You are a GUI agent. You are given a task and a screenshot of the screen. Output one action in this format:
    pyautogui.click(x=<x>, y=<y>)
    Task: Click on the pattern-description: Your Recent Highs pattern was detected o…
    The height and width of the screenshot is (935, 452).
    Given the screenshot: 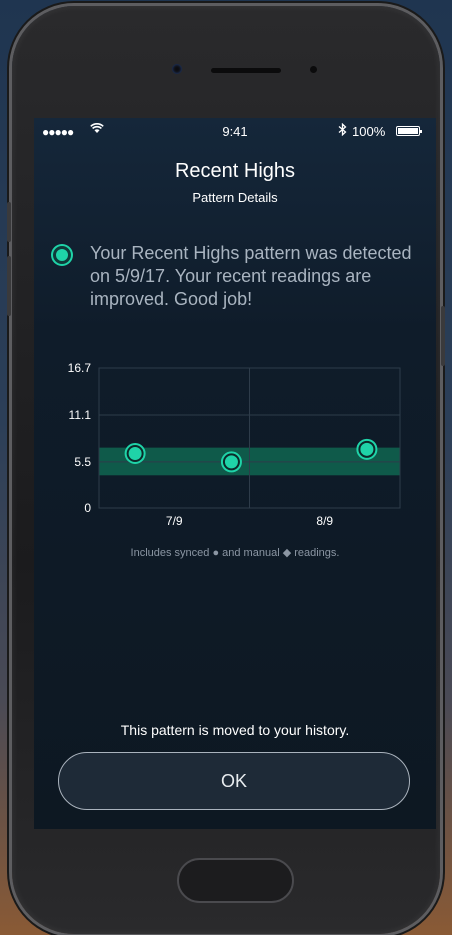 What is the action you would take?
    pyautogui.click(x=251, y=276)
    